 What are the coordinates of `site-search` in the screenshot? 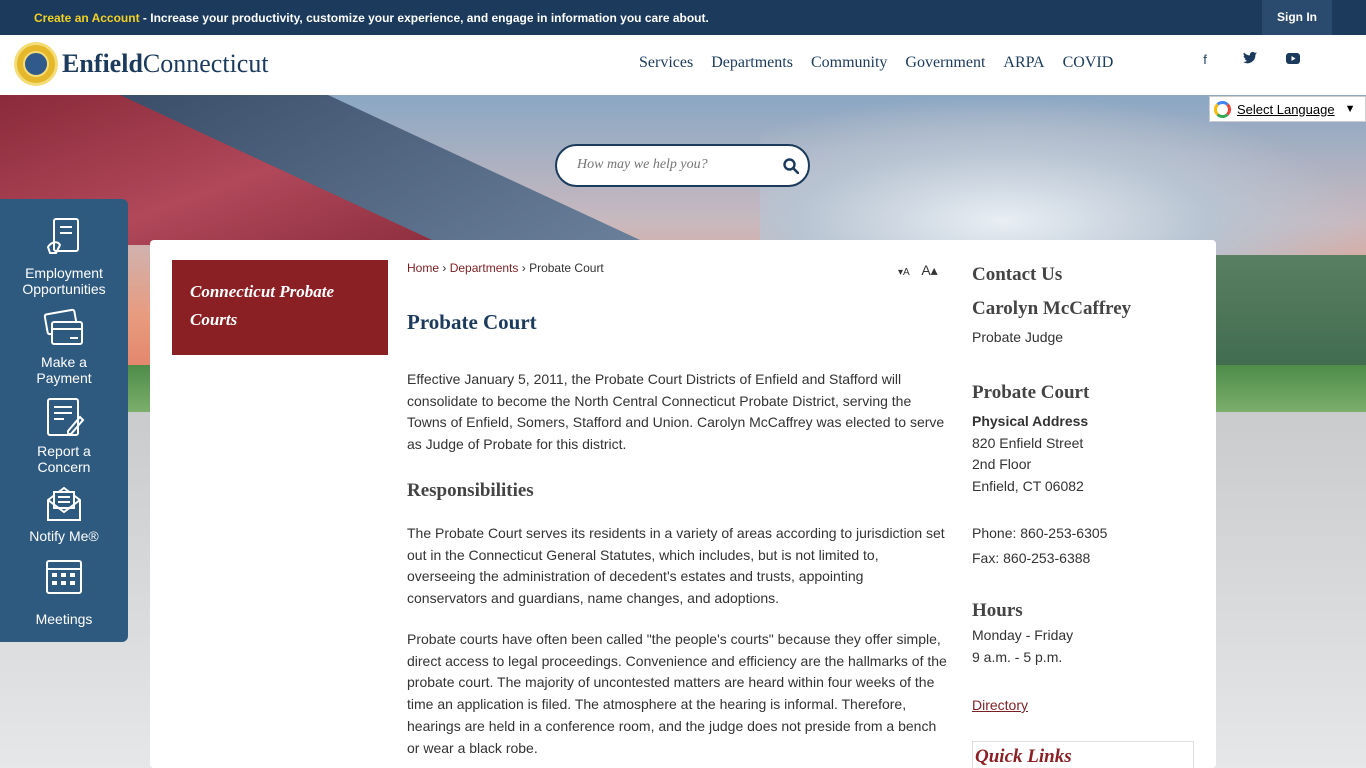 It's located at (682, 165).